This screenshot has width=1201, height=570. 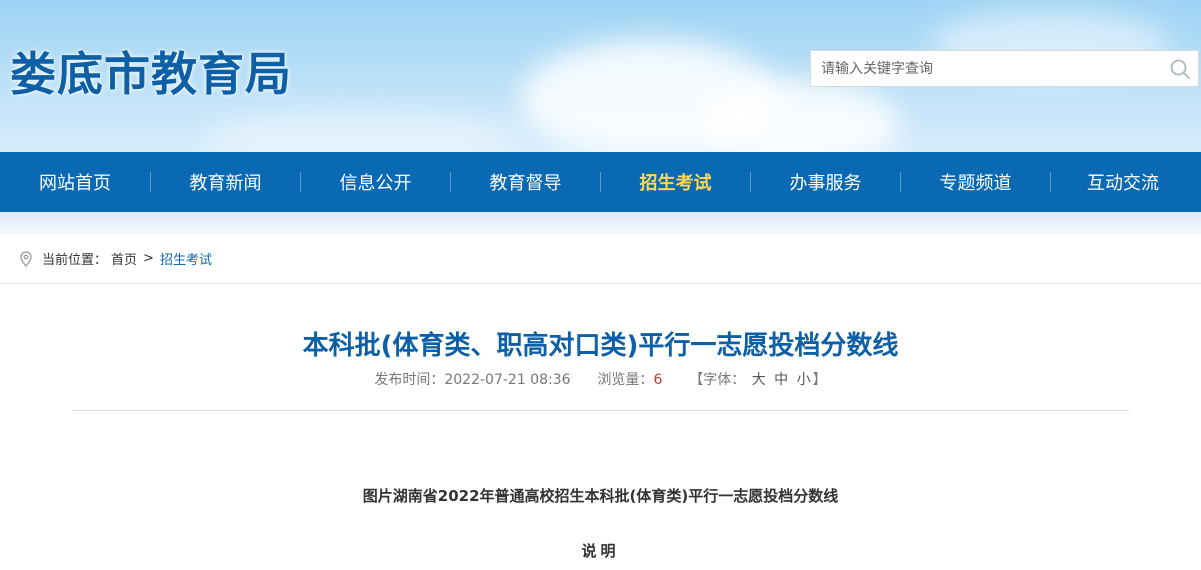 What do you see at coordinates (625, 380) in the screenshot?
I see `views-label: 浏览量：` at bounding box center [625, 380].